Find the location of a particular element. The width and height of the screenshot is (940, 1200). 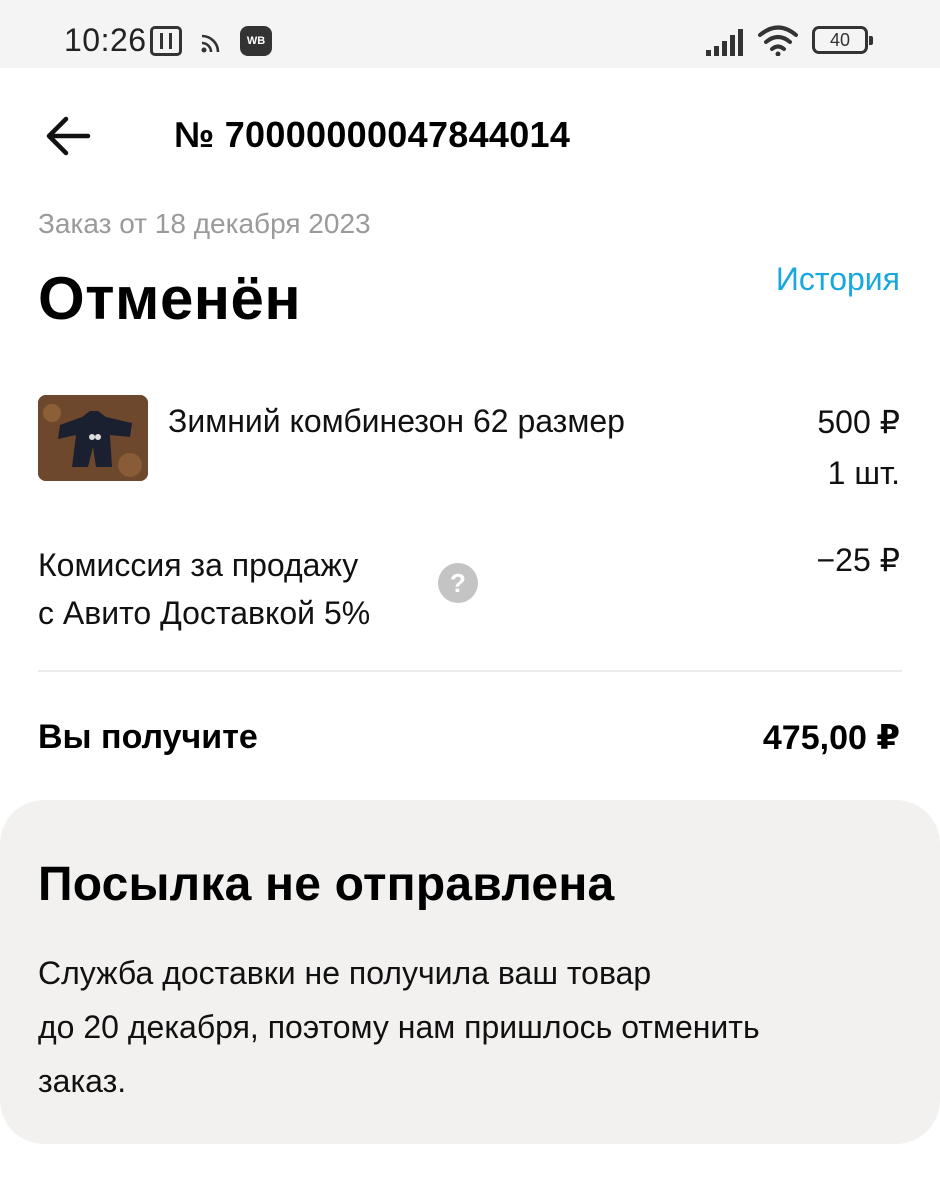

commission-label-line2: с Авито Доставкой 5% is located at coordinates (204, 613).